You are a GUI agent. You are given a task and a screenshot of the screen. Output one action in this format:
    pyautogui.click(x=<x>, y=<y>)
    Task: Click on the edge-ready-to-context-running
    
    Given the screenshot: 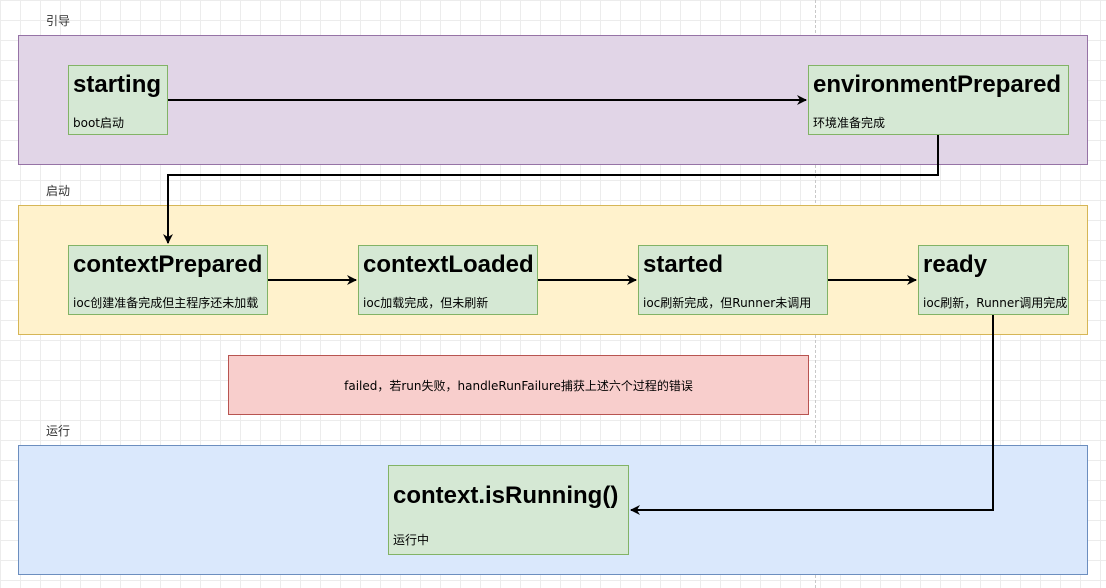 What is the action you would take?
    pyautogui.click(x=812, y=415)
    